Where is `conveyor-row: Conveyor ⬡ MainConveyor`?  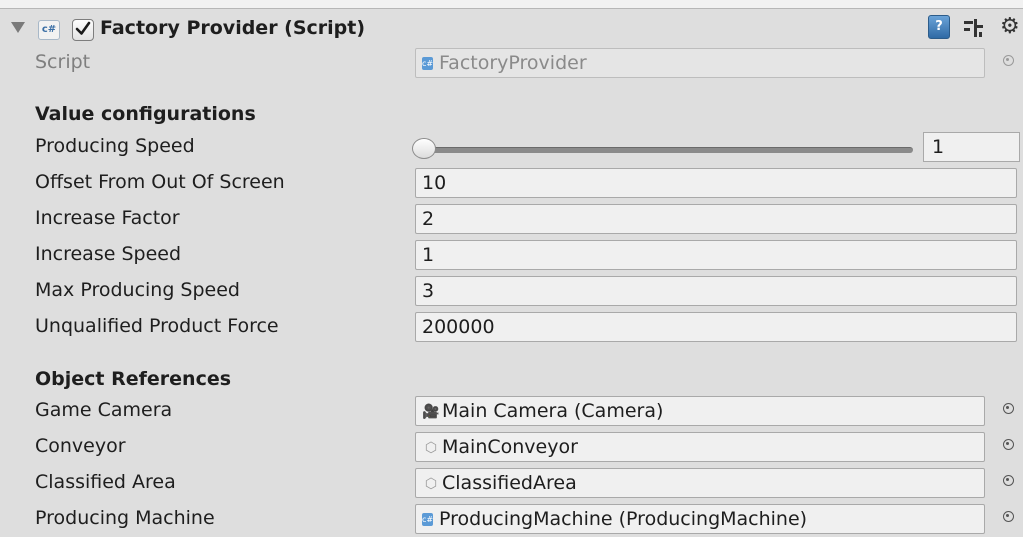
conveyor-row: Conveyor ⬡ MainConveyor is located at coordinates (511, 447).